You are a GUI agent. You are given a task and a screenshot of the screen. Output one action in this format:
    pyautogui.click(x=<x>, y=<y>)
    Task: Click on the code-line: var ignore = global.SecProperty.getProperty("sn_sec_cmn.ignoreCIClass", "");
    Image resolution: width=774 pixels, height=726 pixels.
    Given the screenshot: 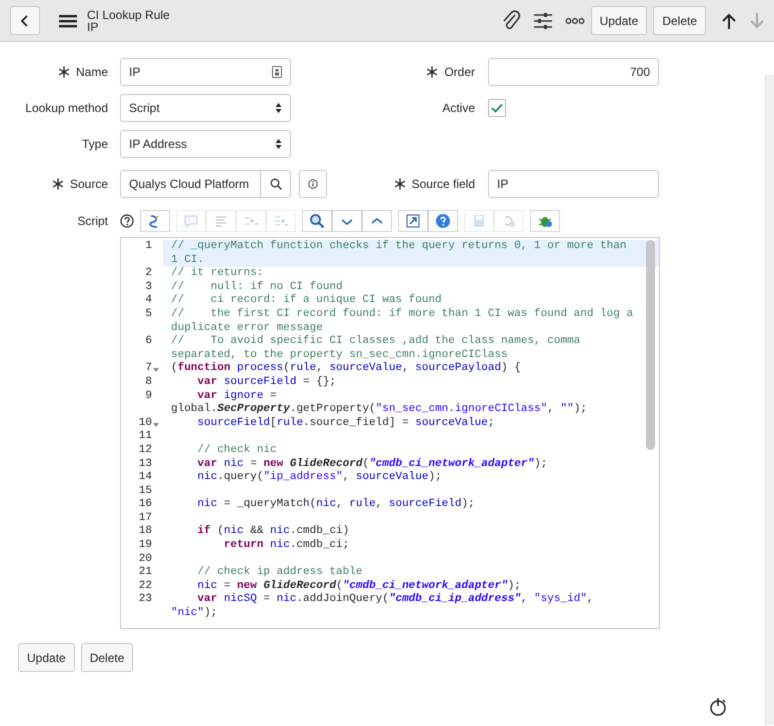 What is the action you would take?
    pyautogui.click(x=379, y=403)
    